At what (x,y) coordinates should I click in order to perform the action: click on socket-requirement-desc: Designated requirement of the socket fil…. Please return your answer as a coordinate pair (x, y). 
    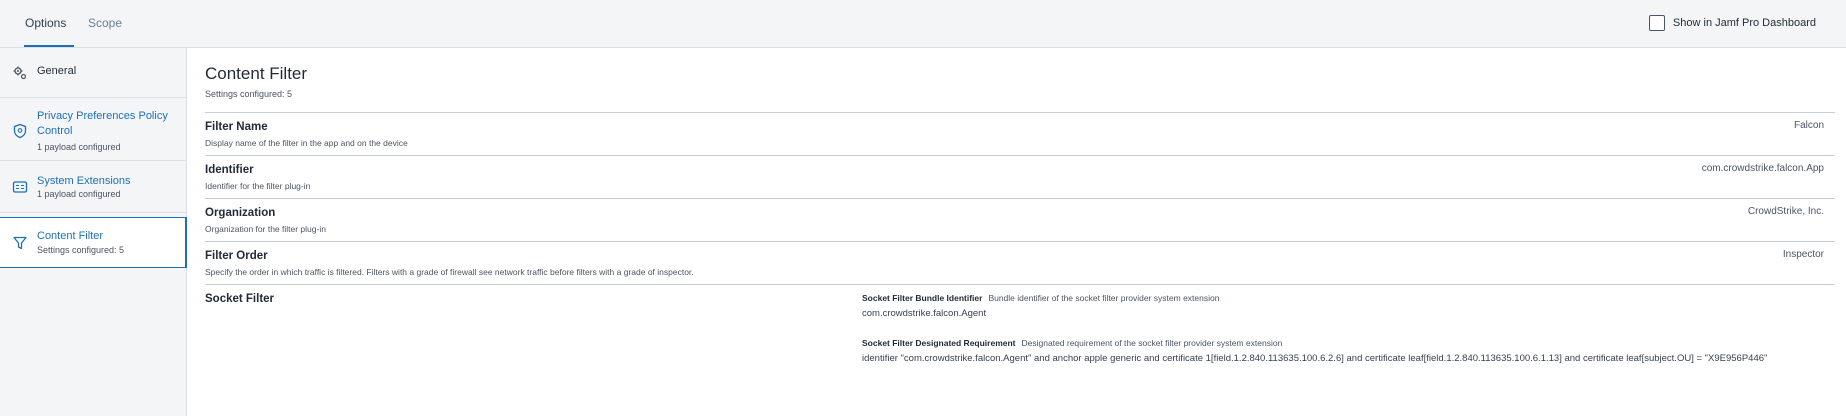
    Looking at the image, I should click on (1152, 343).